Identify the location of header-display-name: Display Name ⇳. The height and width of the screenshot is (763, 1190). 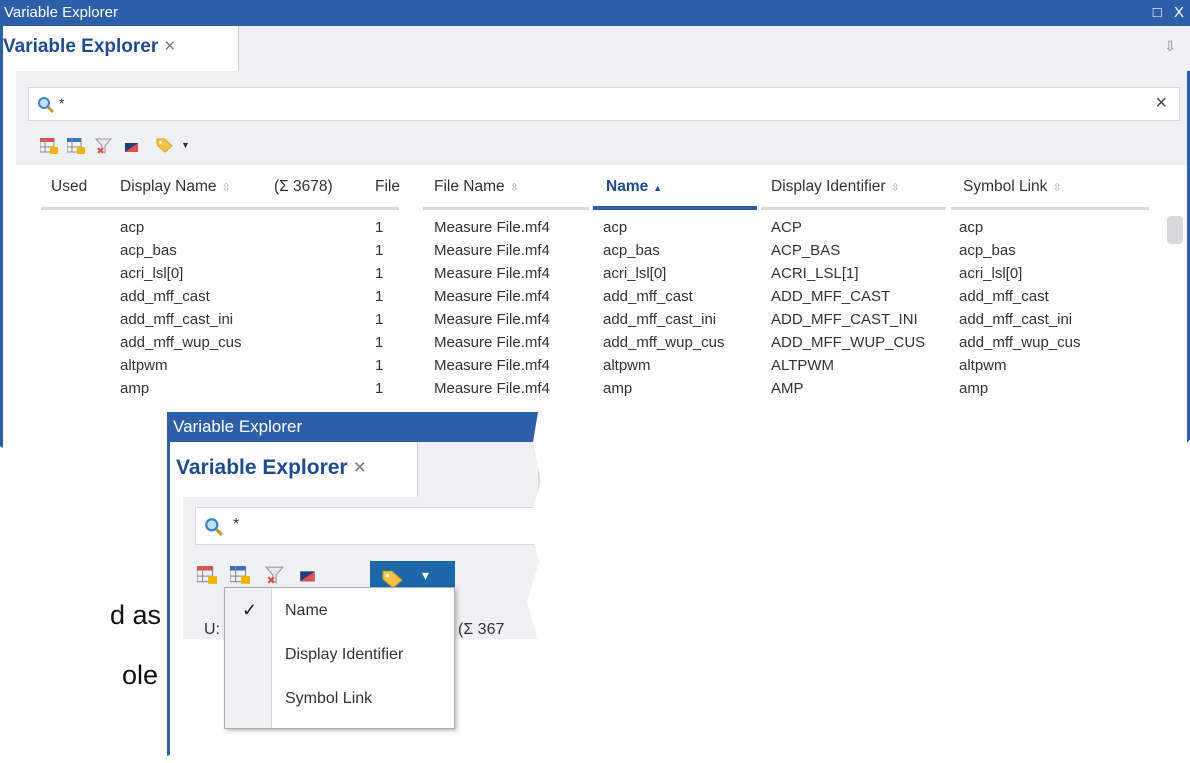
(175, 187).